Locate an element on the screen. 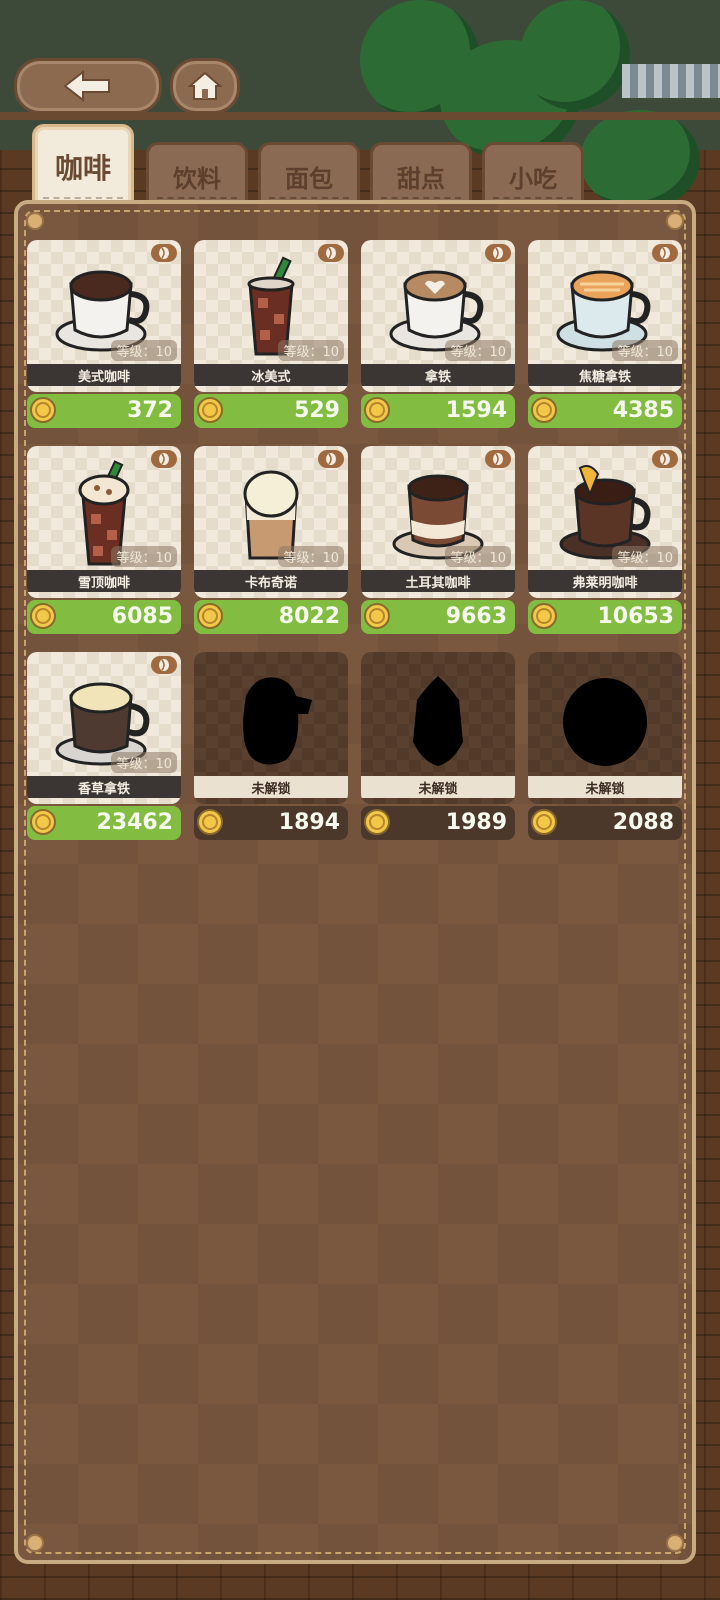  menu-item-latte: 等级：10 拿铁 1594 is located at coordinates (438, 335).